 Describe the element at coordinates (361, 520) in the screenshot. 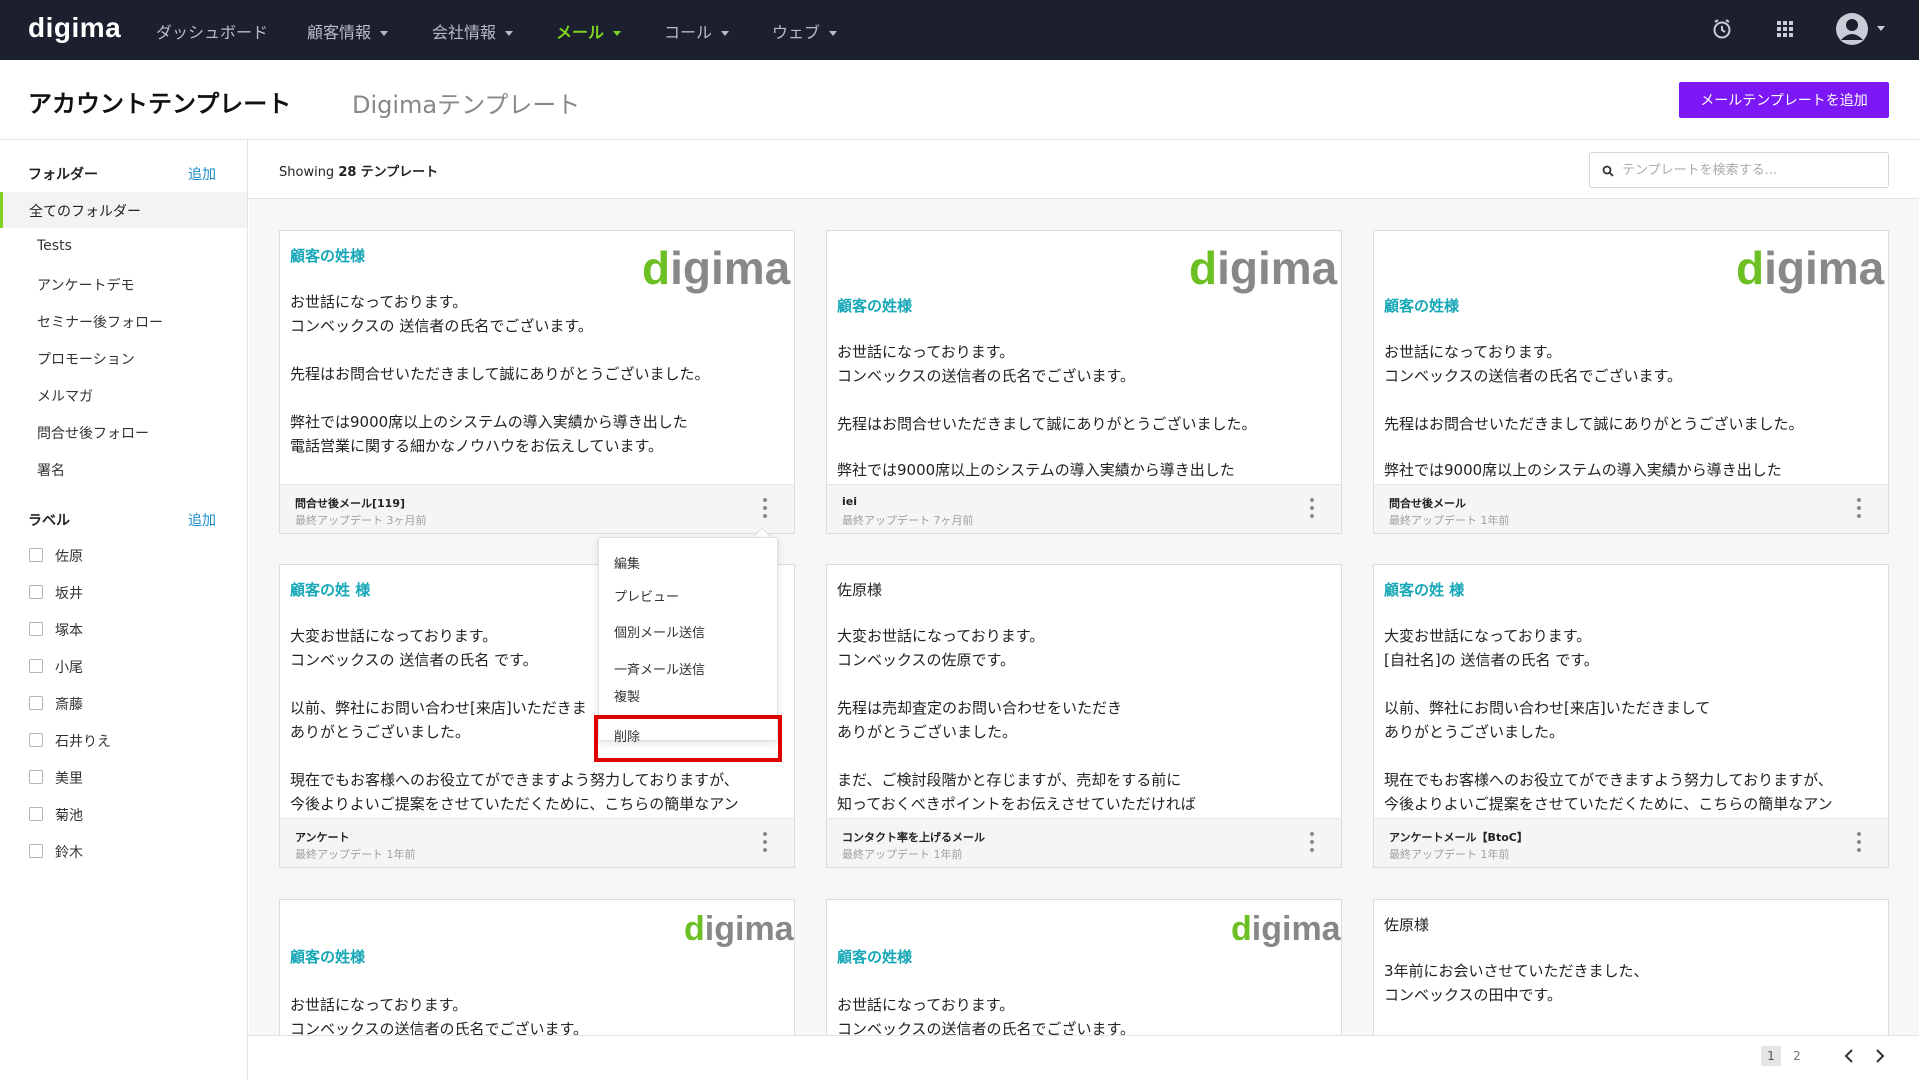

I see `last-updated: 最終アップデート 3ヶ月前` at that location.